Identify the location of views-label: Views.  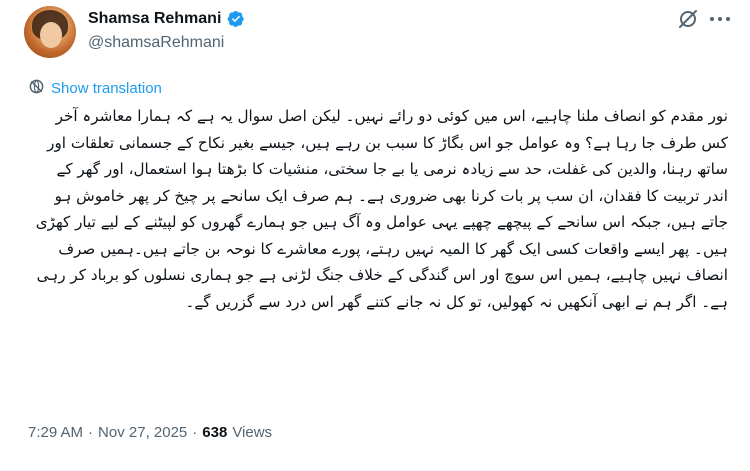
(252, 432).